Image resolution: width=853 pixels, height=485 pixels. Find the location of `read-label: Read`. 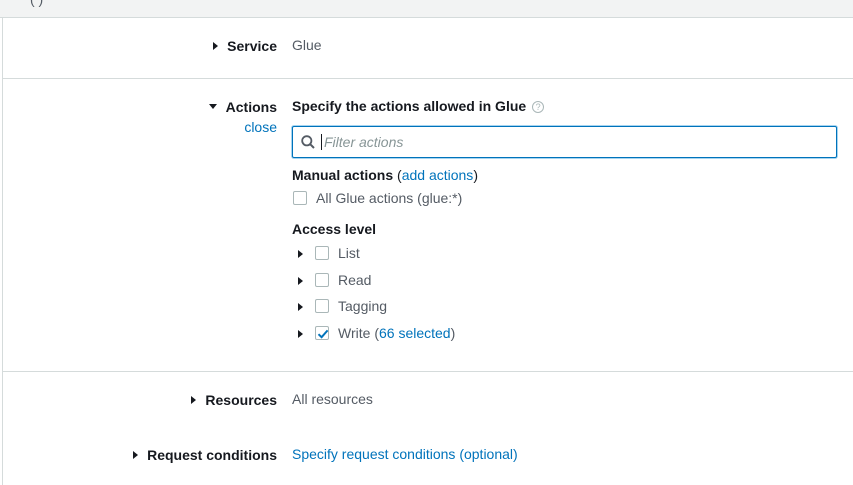

read-label: Read is located at coordinates (355, 280).